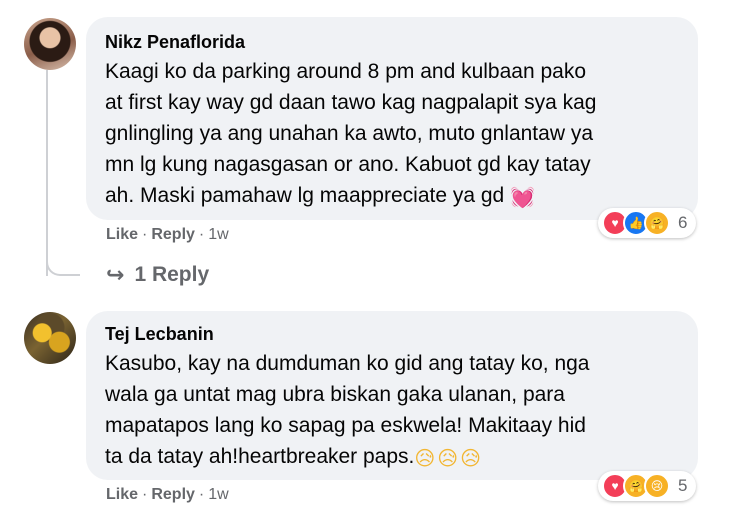  I want to click on replies-count-label: 1 Reply, so click(172, 274).